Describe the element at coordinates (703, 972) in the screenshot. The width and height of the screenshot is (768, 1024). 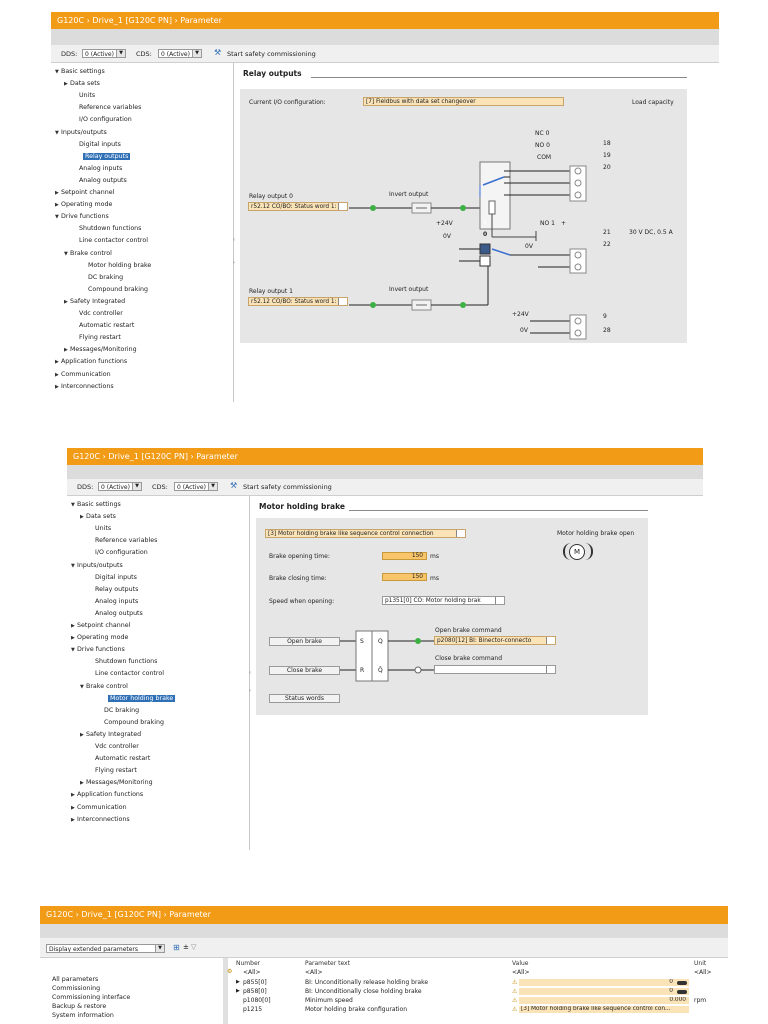
I see `filter-unit: <All>` at that location.